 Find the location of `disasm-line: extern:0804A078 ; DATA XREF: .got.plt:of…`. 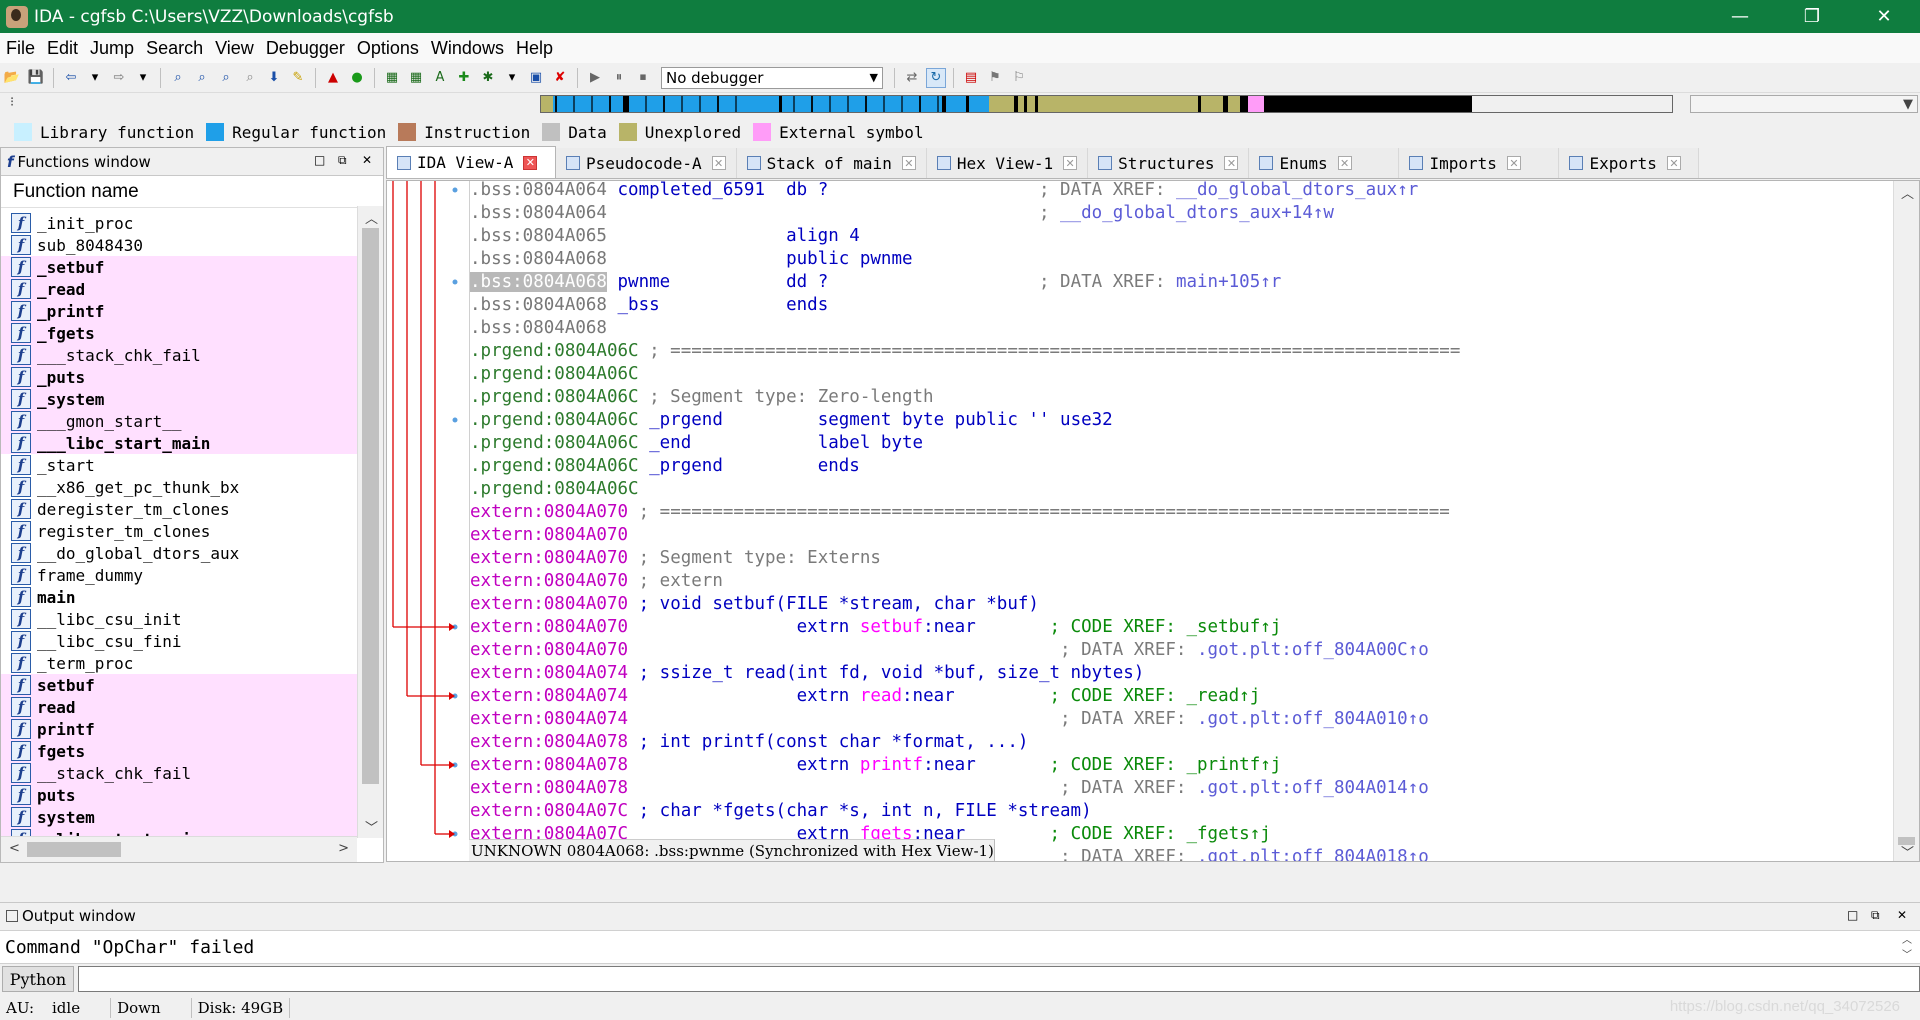

disasm-line: extern:0804A078 ; DATA XREF: .got.plt:of… is located at coordinates (949, 788).